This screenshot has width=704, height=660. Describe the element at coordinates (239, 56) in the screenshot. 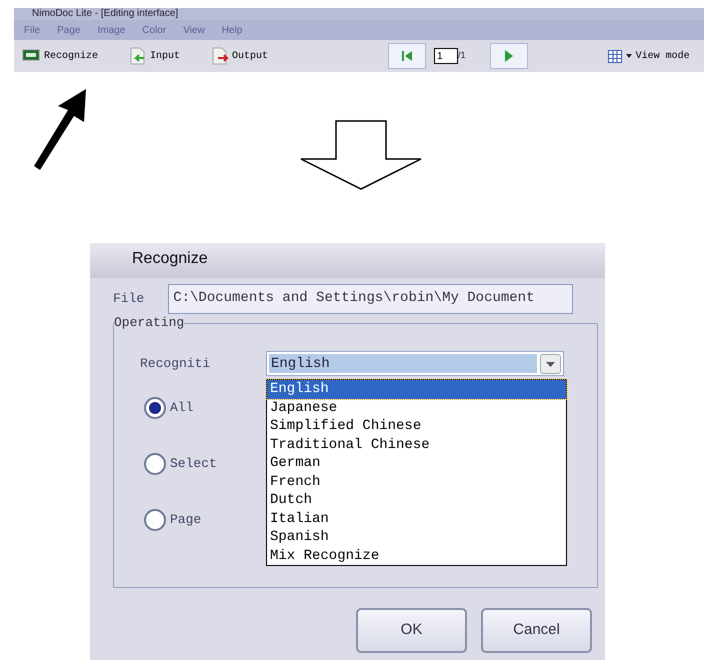

I see `output-button: Output` at that location.